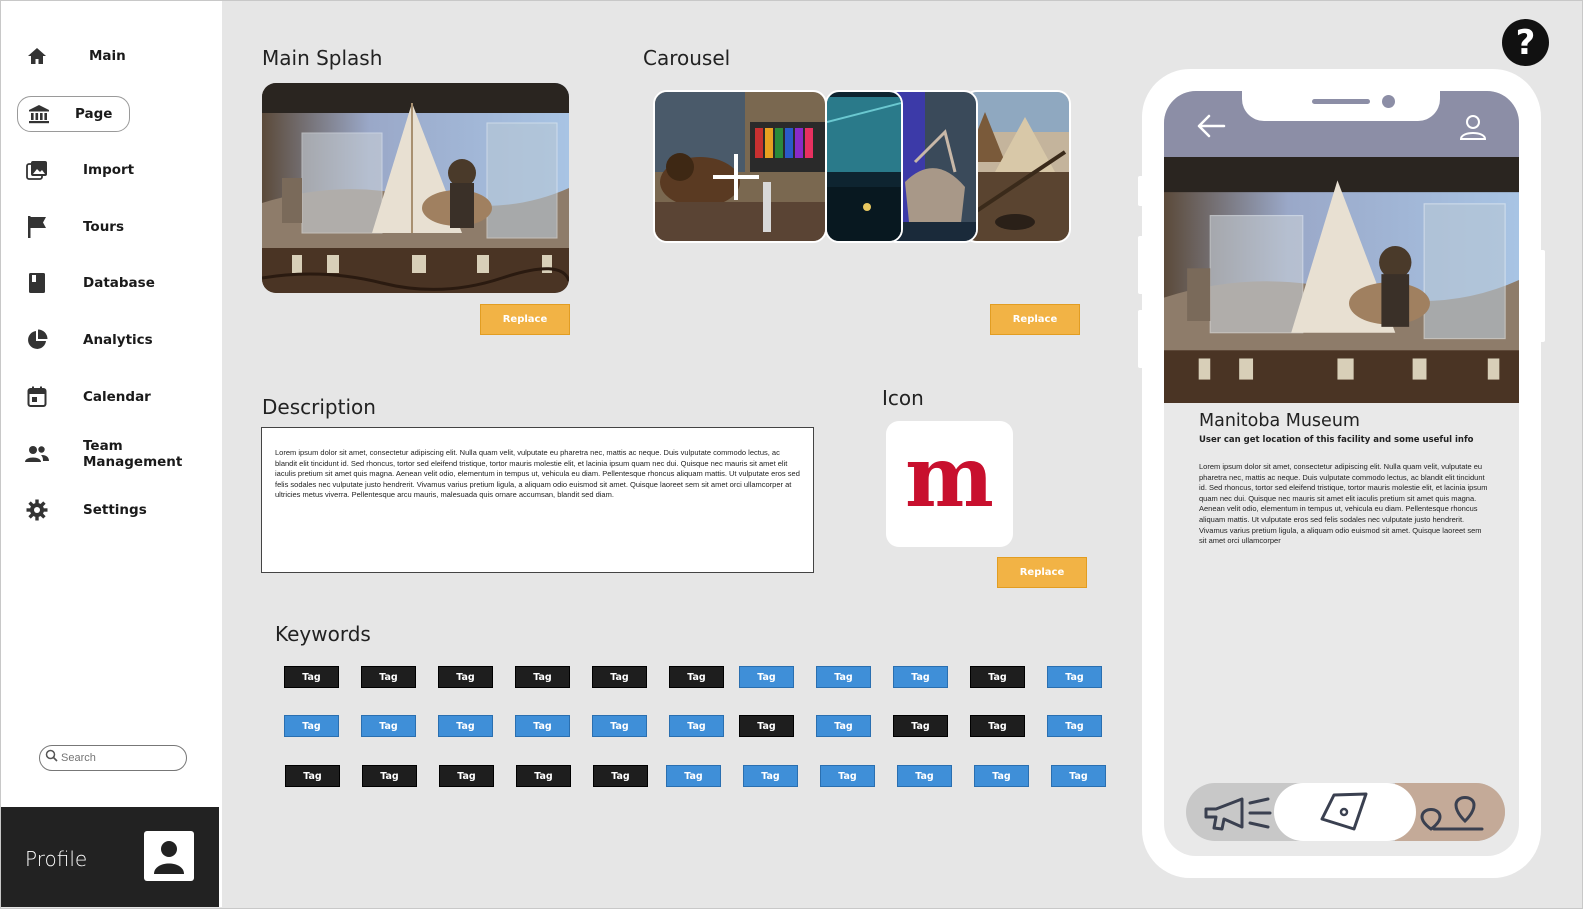 The height and width of the screenshot is (909, 1583). I want to click on compass-icon, so click(1344, 814).